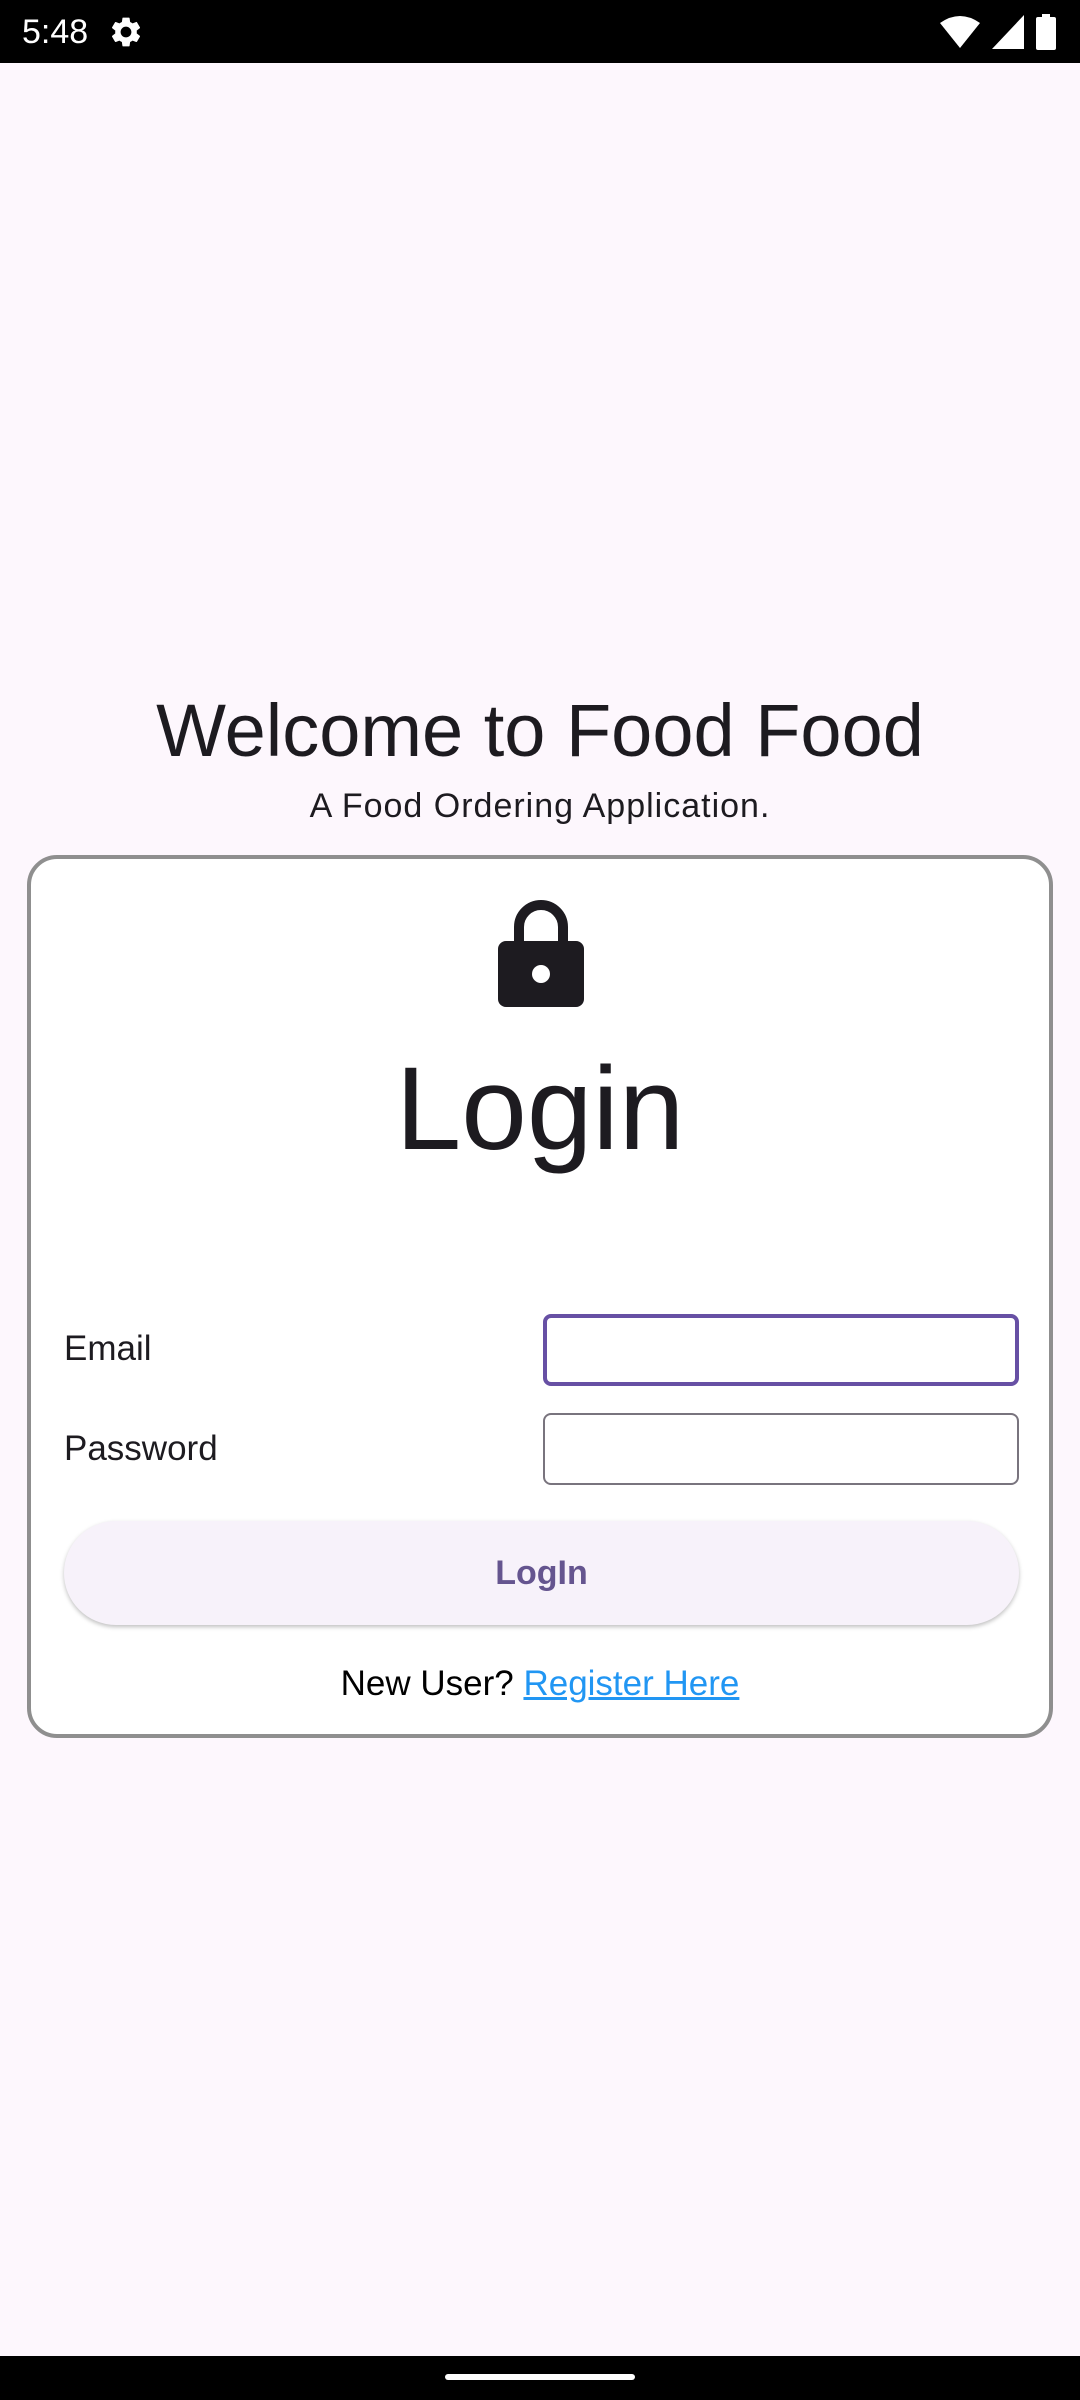 This screenshot has width=1080, height=2400. I want to click on welcome-title: Welcome to Food Food, so click(540, 730).